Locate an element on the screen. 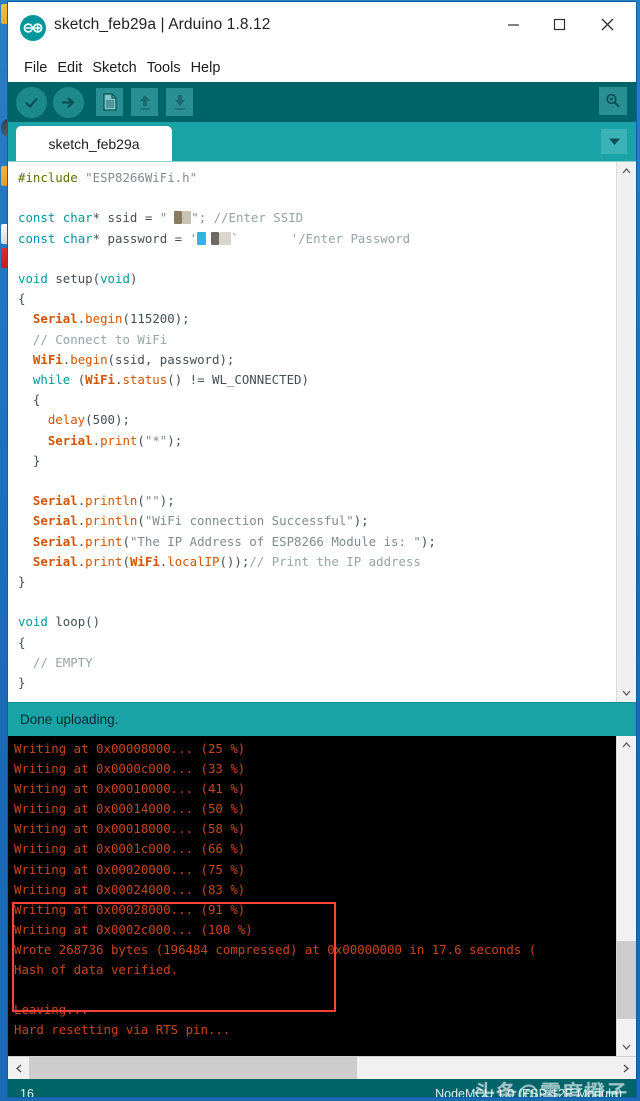 The image size is (640, 1101). console-line: Writing at 0x00008000... (25 %) is located at coordinates (130, 748).